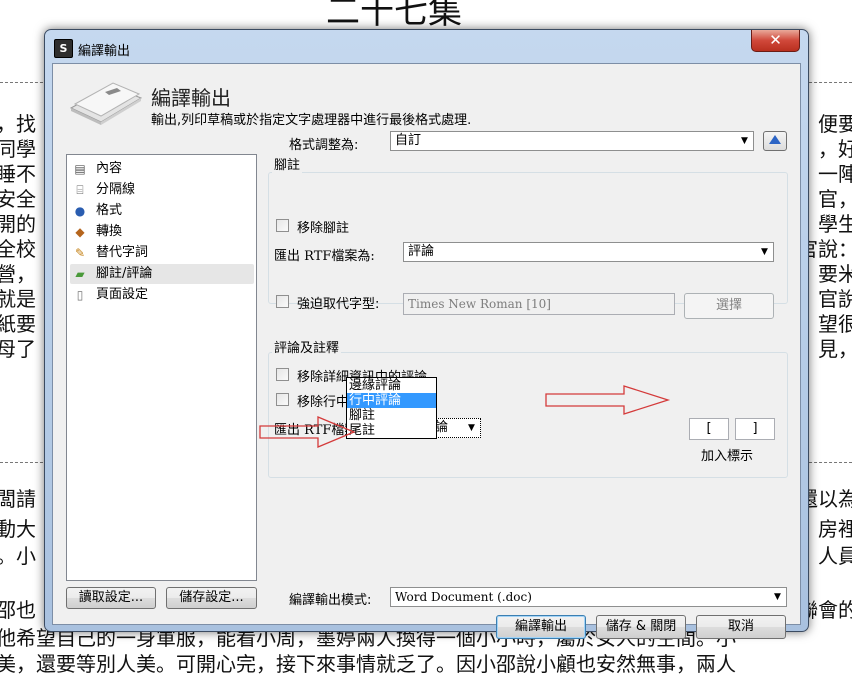  Describe the element at coordinates (421, 251) in the screenshot. I see `footnote-export-value: 評論` at that location.